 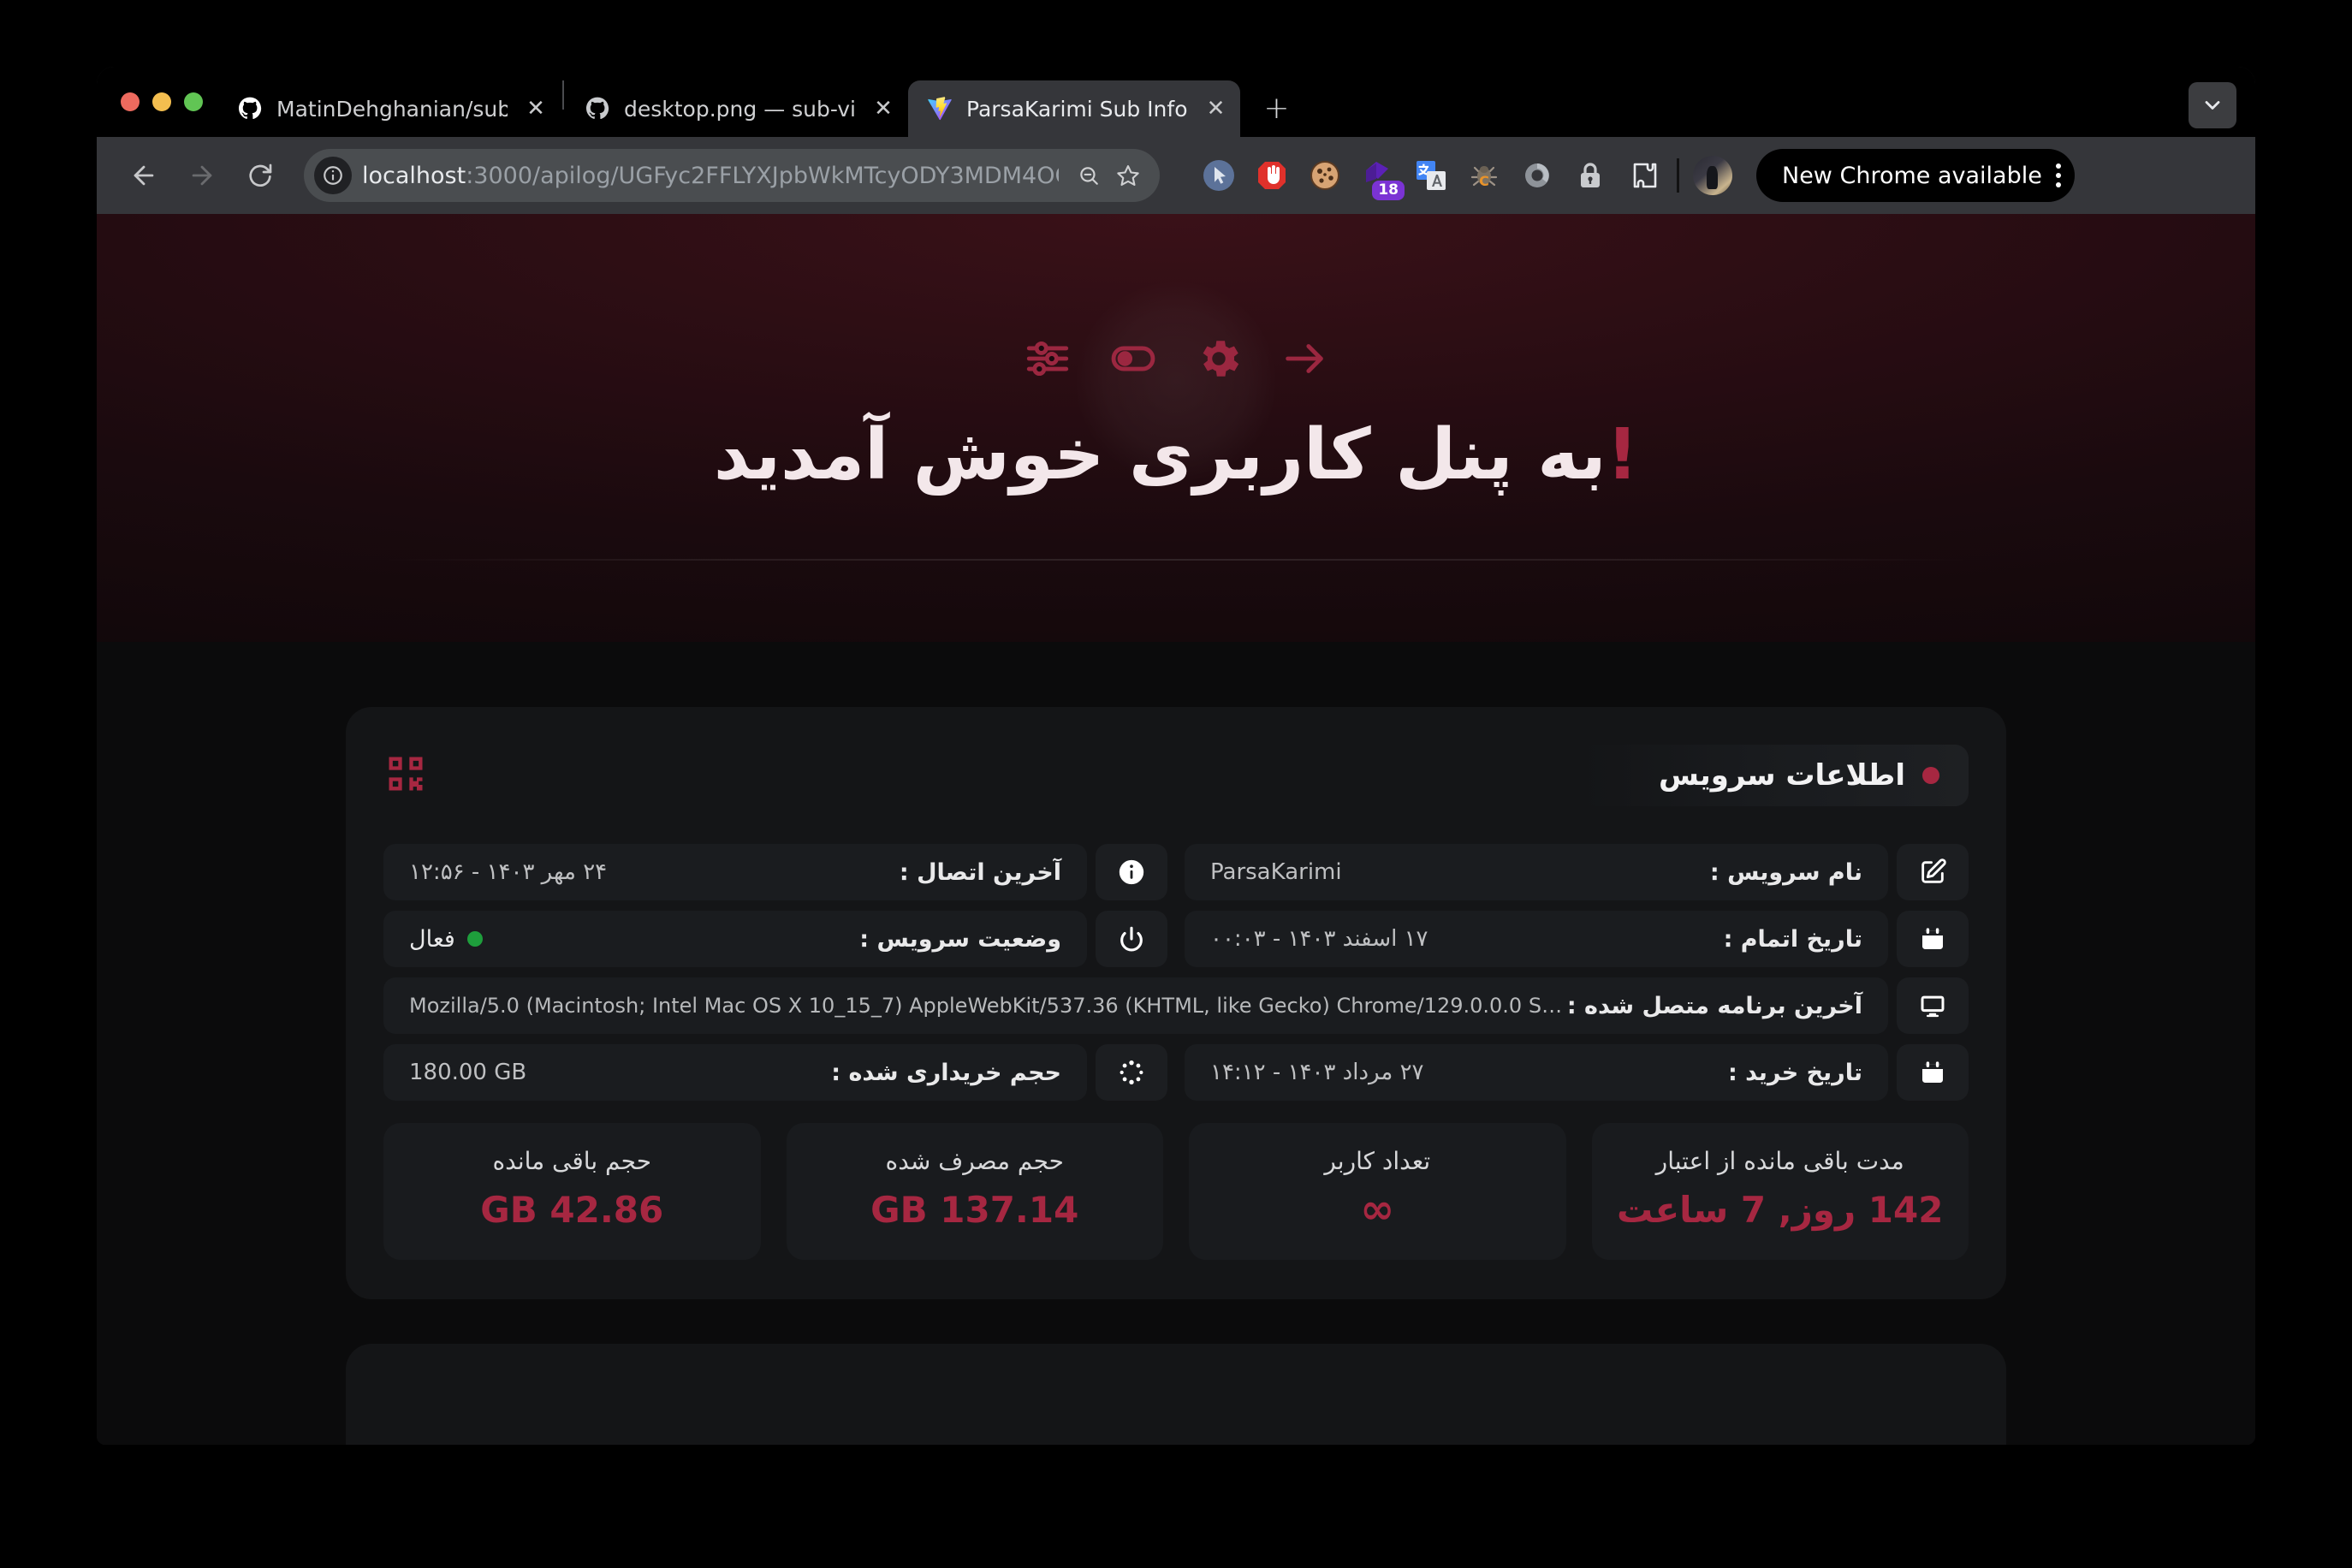 What do you see at coordinates (1131, 872) in the screenshot?
I see `info-circle-icon` at bounding box center [1131, 872].